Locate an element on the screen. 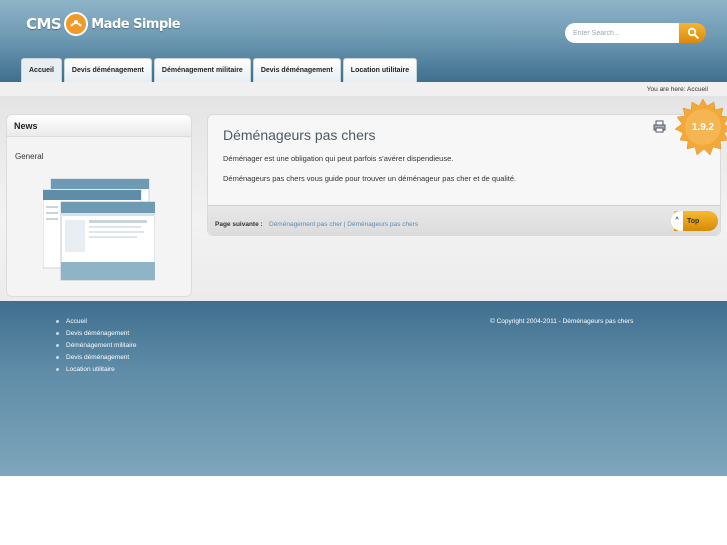  footer-nav-label: Déménagement militaire is located at coordinates (101, 345).